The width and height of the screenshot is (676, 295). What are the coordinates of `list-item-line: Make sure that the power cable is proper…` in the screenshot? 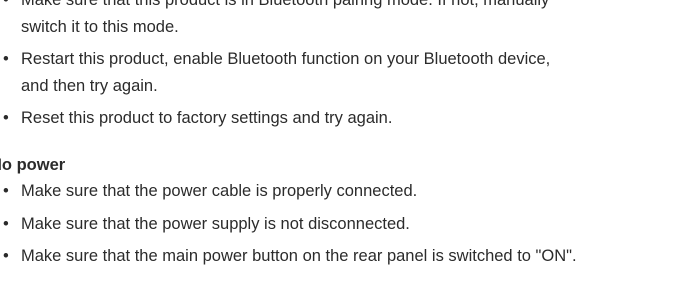 It's located at (219, 191).